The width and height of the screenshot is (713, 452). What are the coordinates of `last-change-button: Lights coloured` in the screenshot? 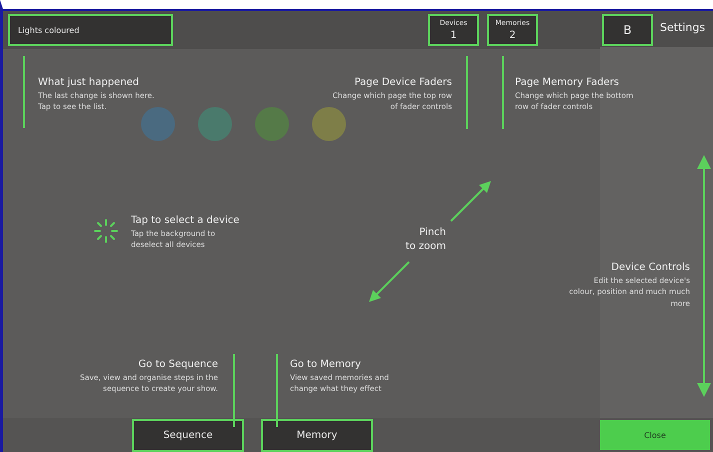 It's located at (90, 30).